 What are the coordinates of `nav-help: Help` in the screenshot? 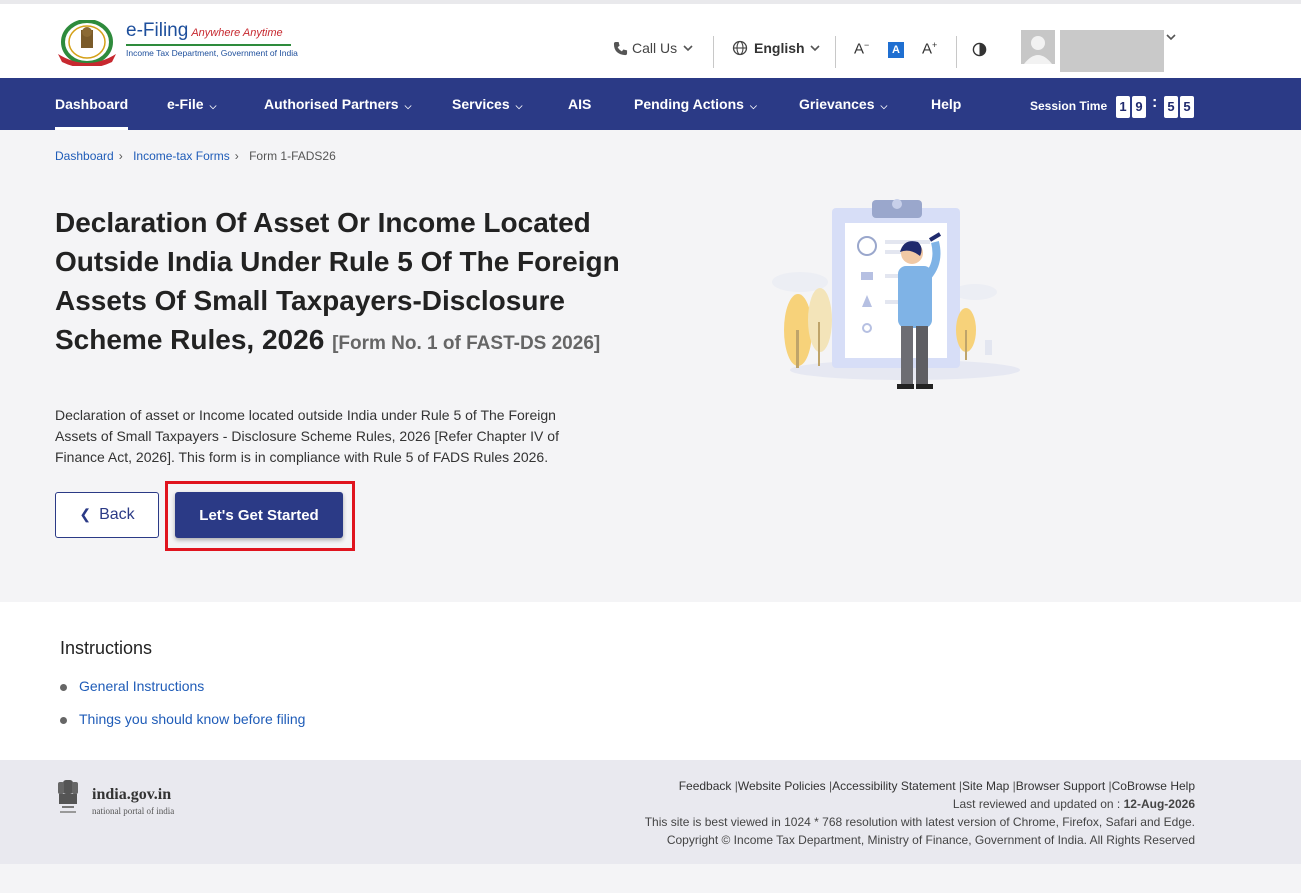 It's located at (946, 104).